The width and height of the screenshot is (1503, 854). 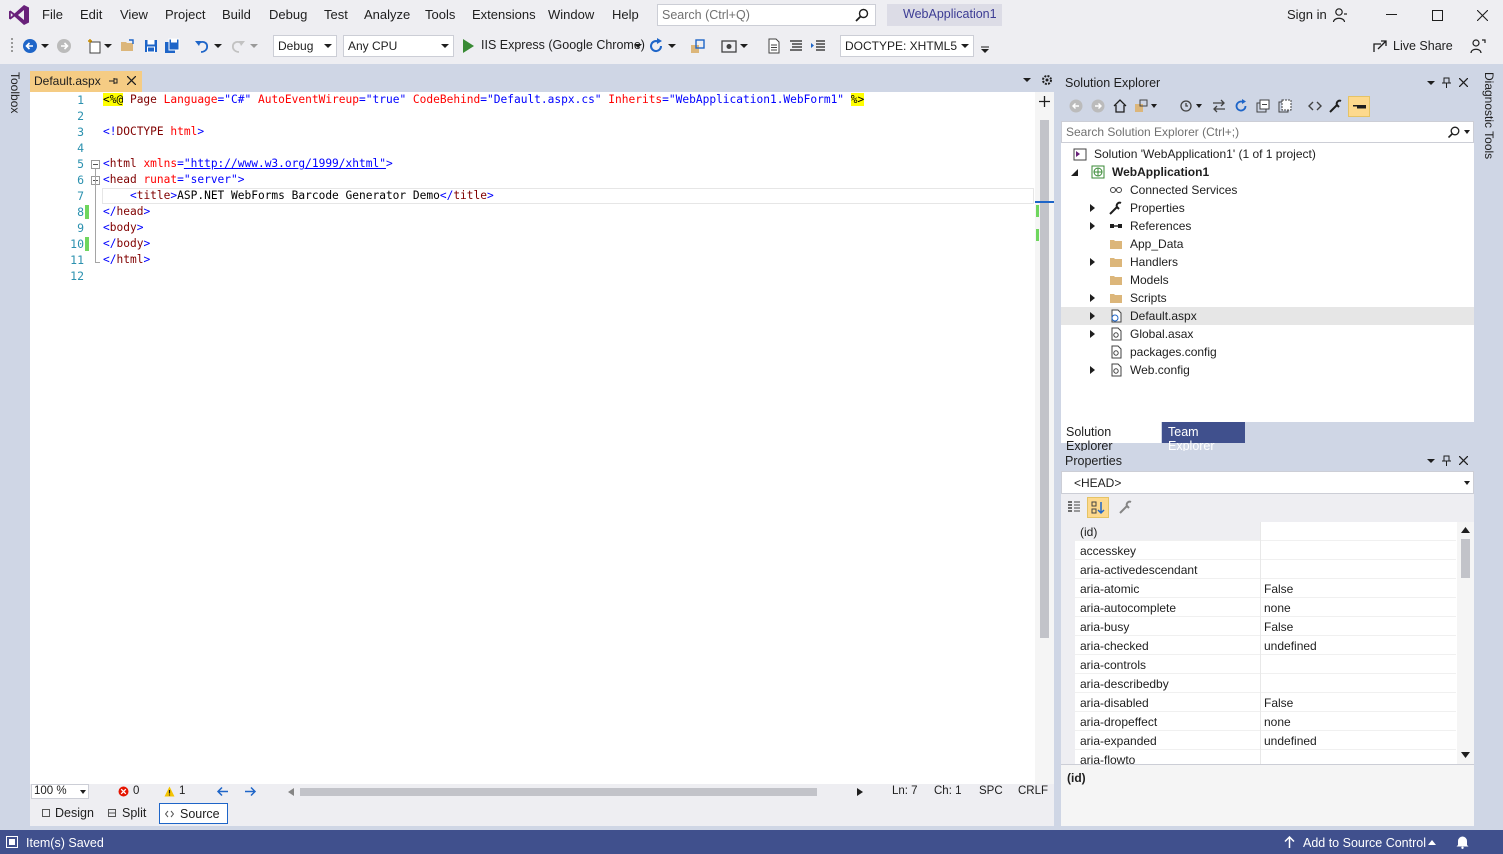 What do you see at coordinates (766, 15) in the screenshot?
I see `search-input: Search (Ctrl+Q)` at bounding box center [766, 15].